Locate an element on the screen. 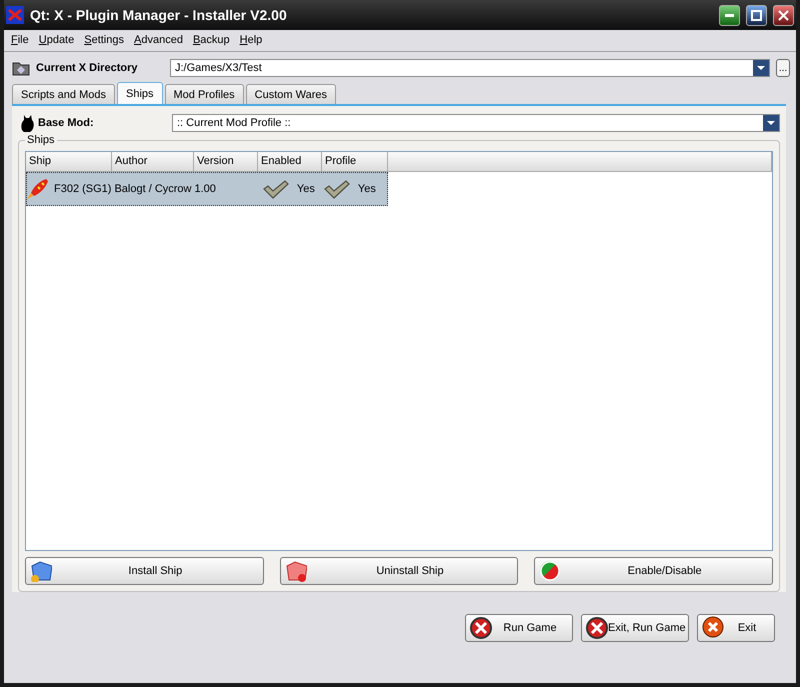 This screenshot has width=800, height=687. toggle-button: Enable/Disable is located at coordinates (653, 571).